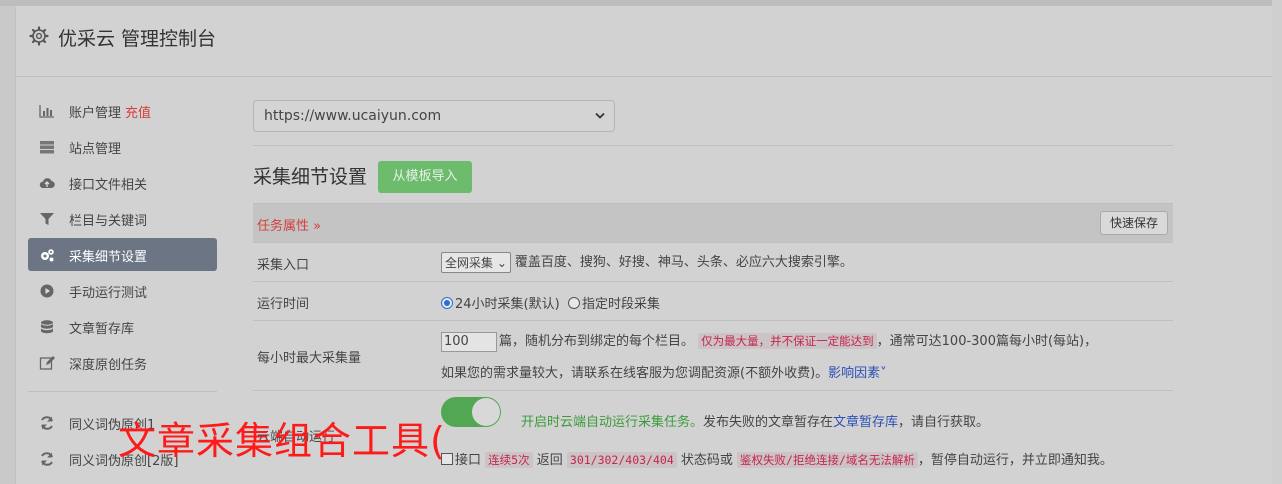  What do you see at coordinates (137, 39) in the screenshot?
I see `page-title: 优采云 管理控制台` at bounding box center [137, 39].